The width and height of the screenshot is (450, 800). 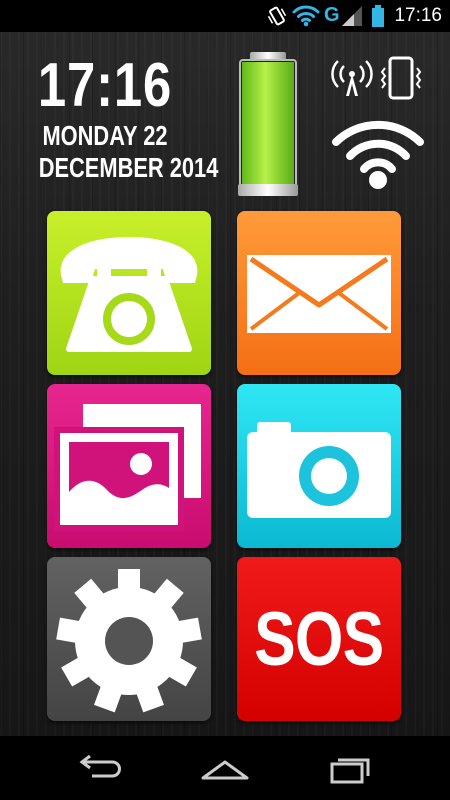 I want to click on signal-widget, so click(x=380, y=79).